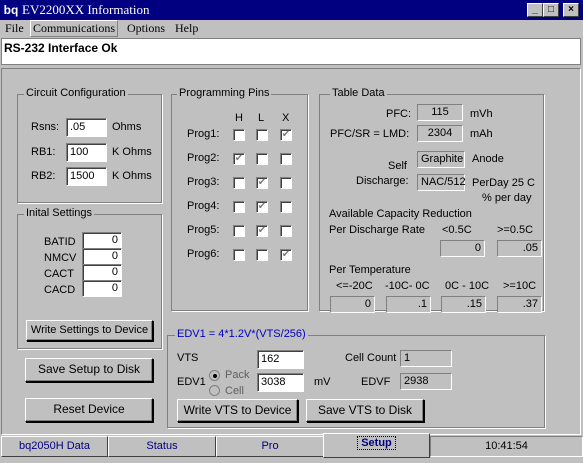 Image resolution: width=583 pixels, height=463 pixels. What do you see at coordinates (262, 207) in the screenshot?
I see `prog4-l-checkbox: ✔` at bounding box center [262, 207].